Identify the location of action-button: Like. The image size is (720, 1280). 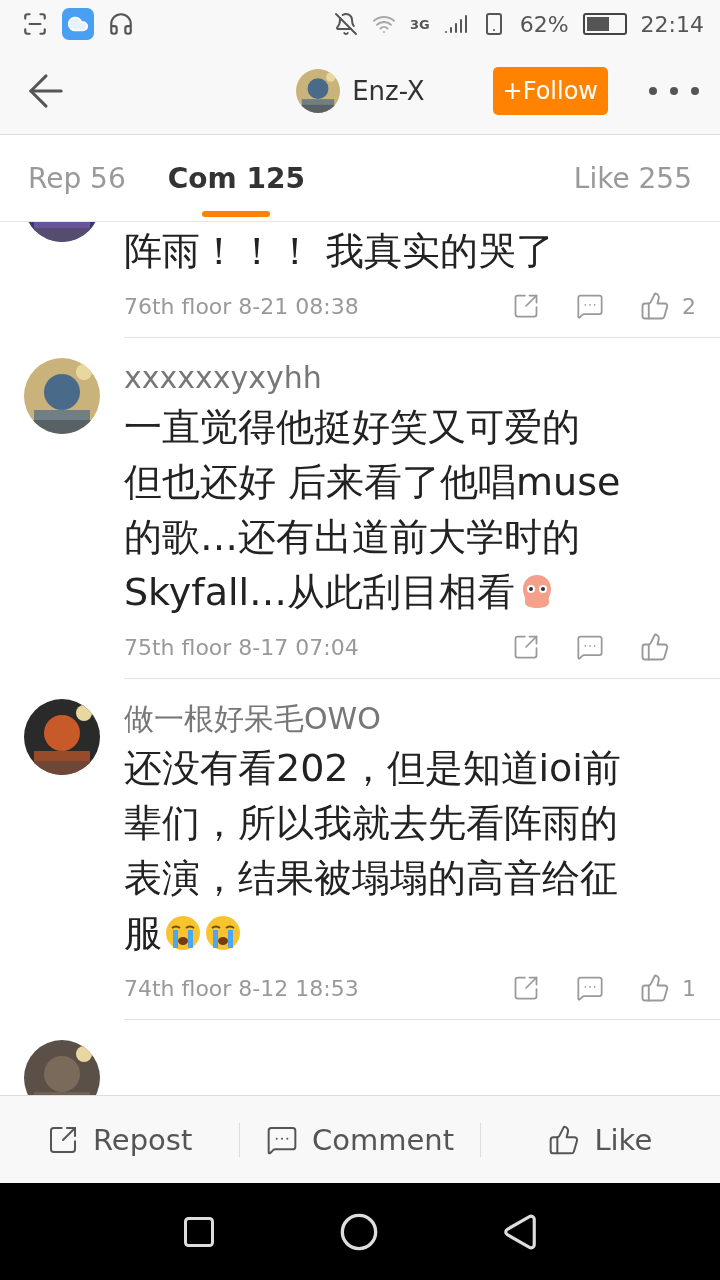
(600, 1139).